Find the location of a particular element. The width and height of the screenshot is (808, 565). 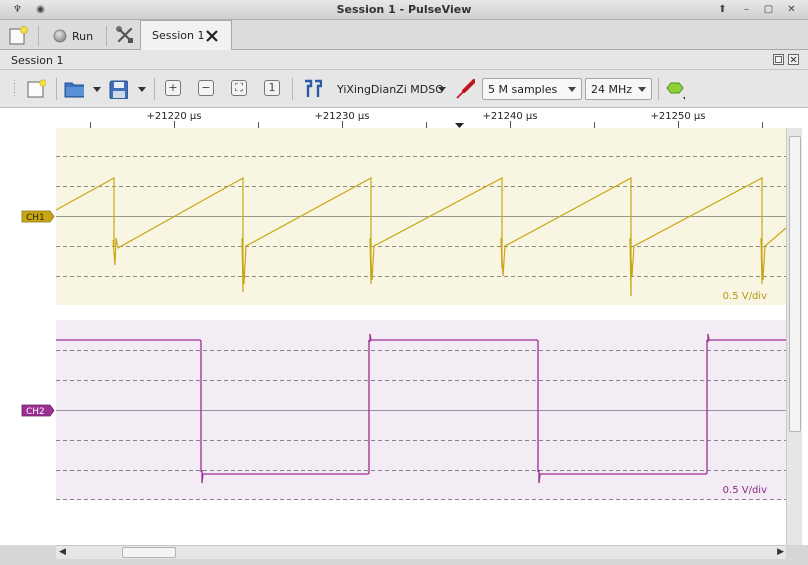

settings-tools-icon is located at coordinates (125, 36).